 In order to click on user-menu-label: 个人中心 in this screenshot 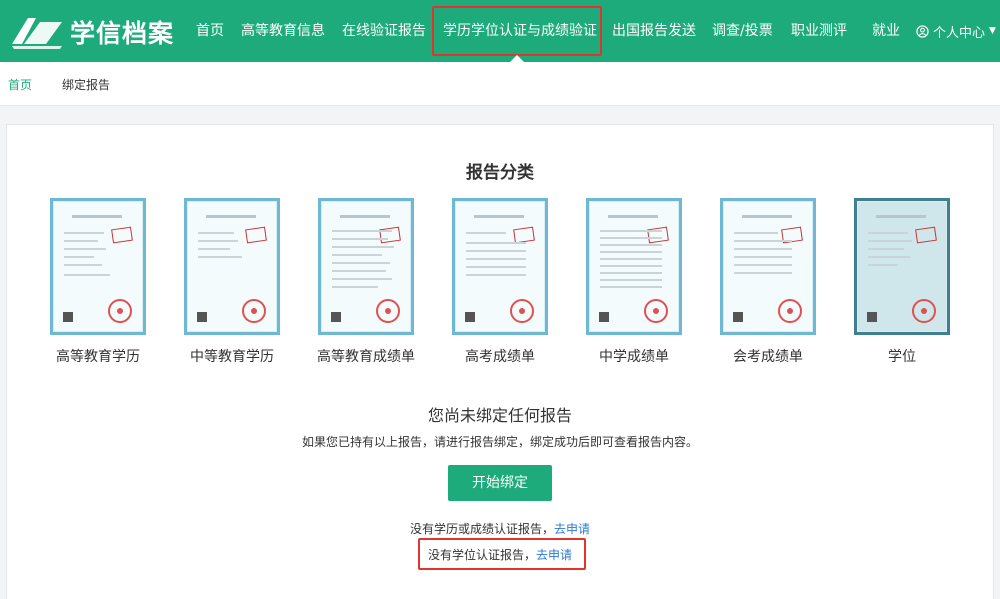, I will do `click(959, 33)`.